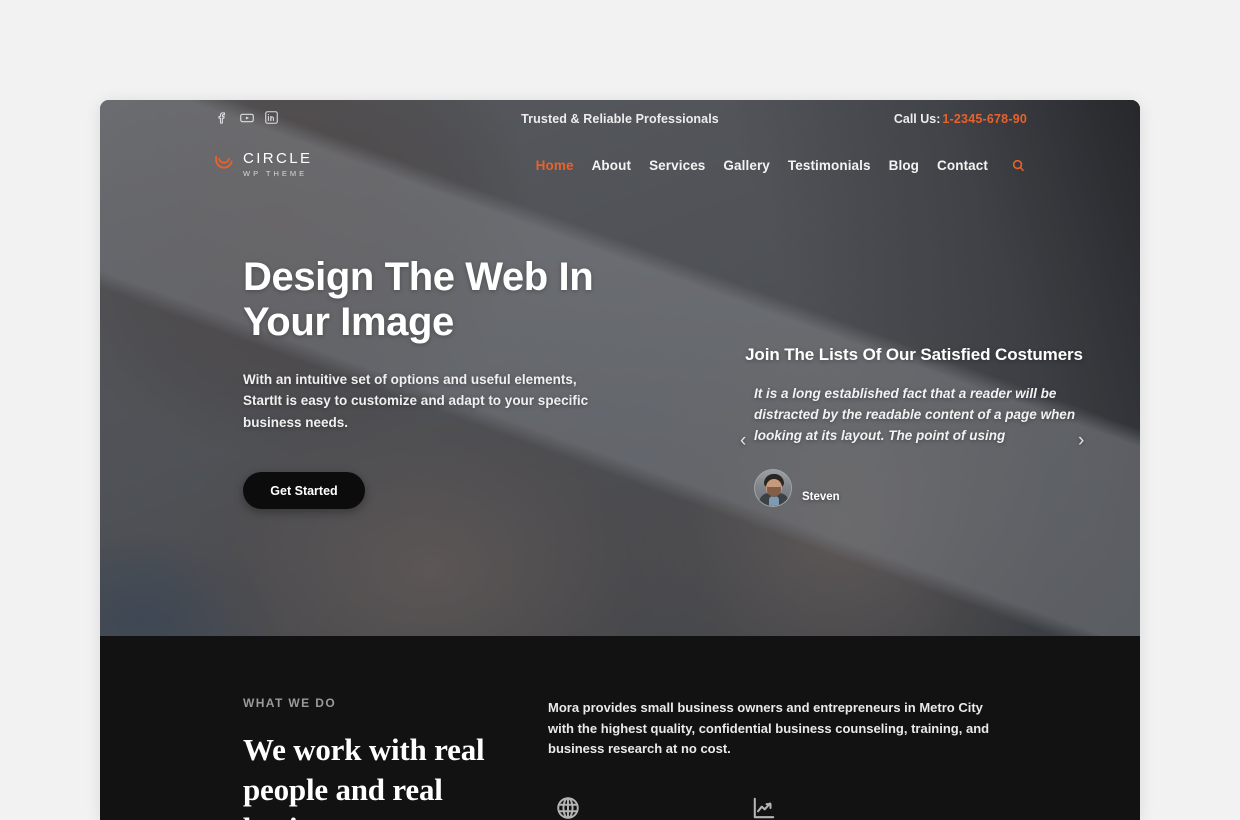  What do you see at coordinates (1081, 440) in the screenshot?
I see `carousel-next-icon: ›` at bounding box center [1081, 440].